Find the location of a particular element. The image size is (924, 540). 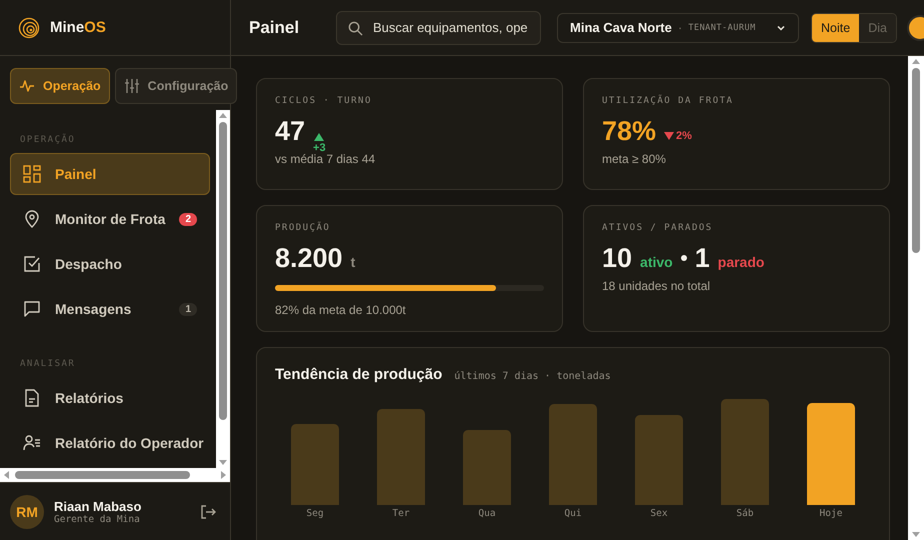

user-list-icon is located at coordinates (32, 443).